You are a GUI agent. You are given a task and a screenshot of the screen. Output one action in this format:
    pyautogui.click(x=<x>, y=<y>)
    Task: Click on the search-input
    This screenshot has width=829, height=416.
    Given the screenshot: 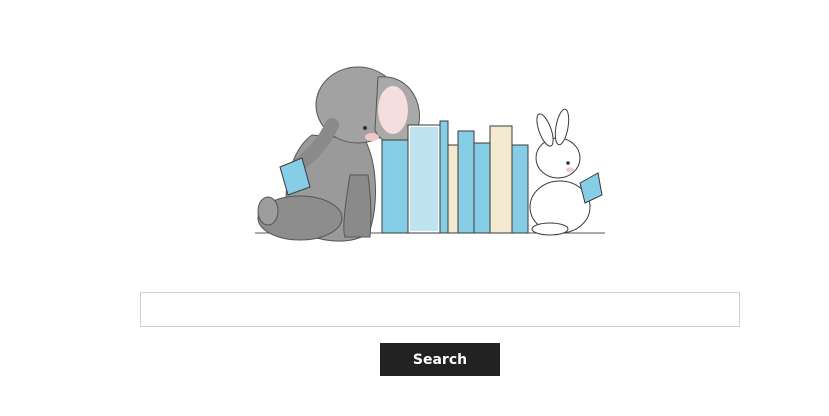 What is the action you would take?
    pyautogui.click(x=440, y=309)
    